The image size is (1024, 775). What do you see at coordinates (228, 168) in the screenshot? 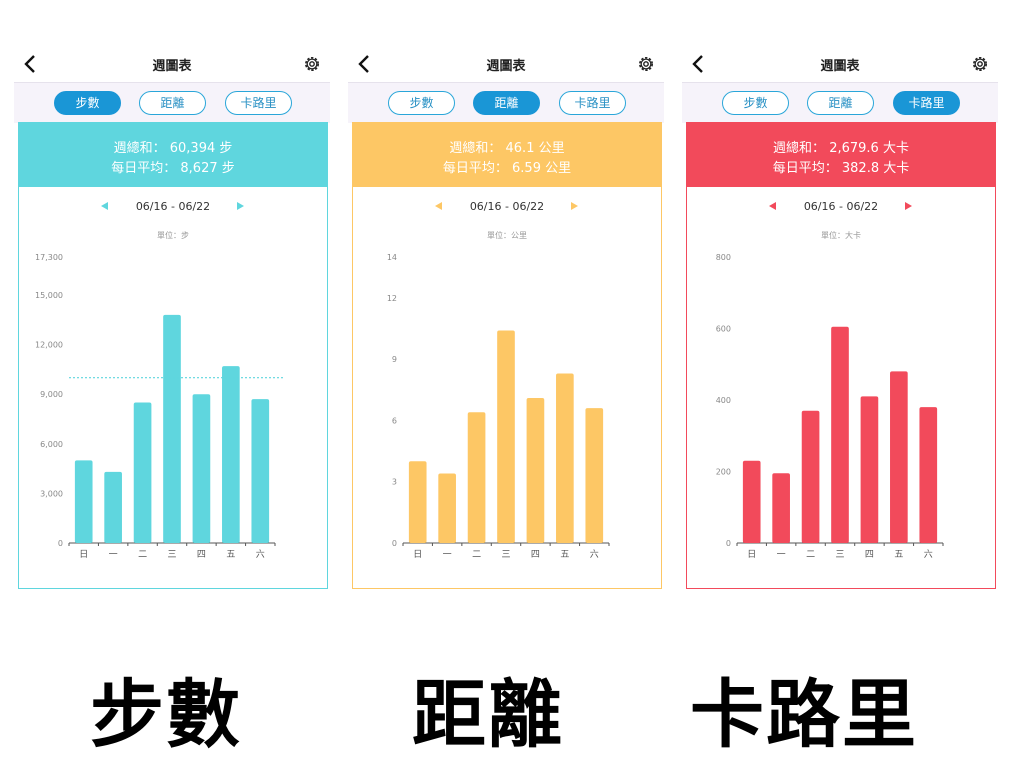
I see `avg-unit: 步` at bounding box center [228, 168].